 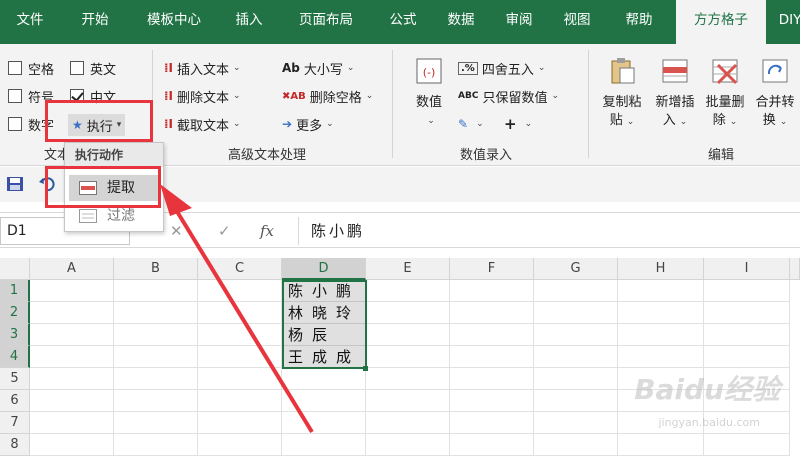 I want to click on tab-help: 帮助, so click(x=639, y=22).